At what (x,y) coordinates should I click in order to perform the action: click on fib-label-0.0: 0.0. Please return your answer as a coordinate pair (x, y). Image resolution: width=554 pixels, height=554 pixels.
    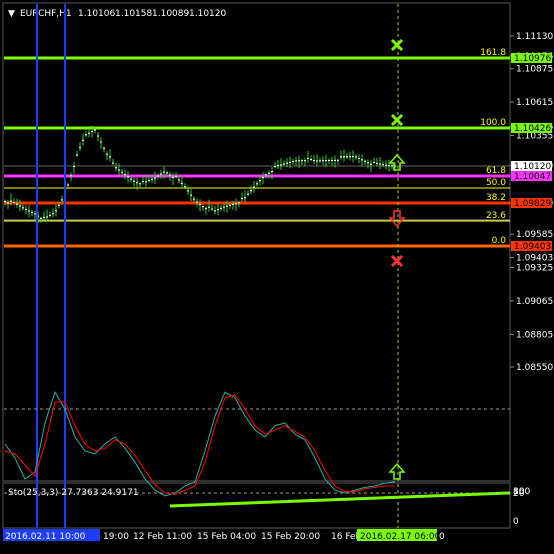
    Looking at the image, I should click on (499, 241).